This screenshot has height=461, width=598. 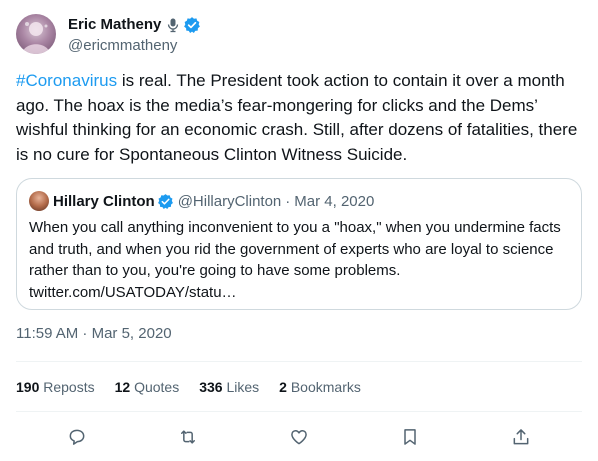 I want to click on bookmark-button, so click(x=410, y=437).